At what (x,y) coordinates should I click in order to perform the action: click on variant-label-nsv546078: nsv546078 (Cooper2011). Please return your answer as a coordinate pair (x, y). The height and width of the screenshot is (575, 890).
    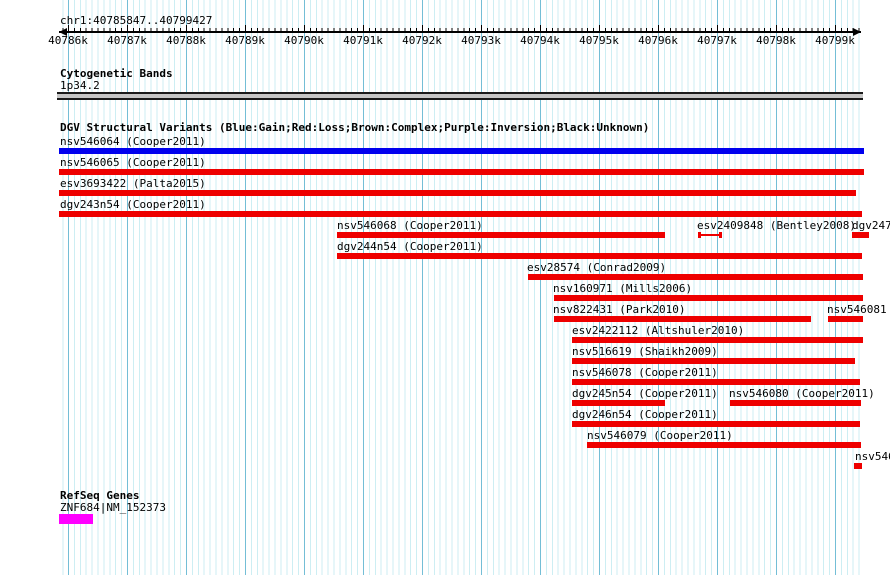
    Looking at the image, I should click on (645, 372).